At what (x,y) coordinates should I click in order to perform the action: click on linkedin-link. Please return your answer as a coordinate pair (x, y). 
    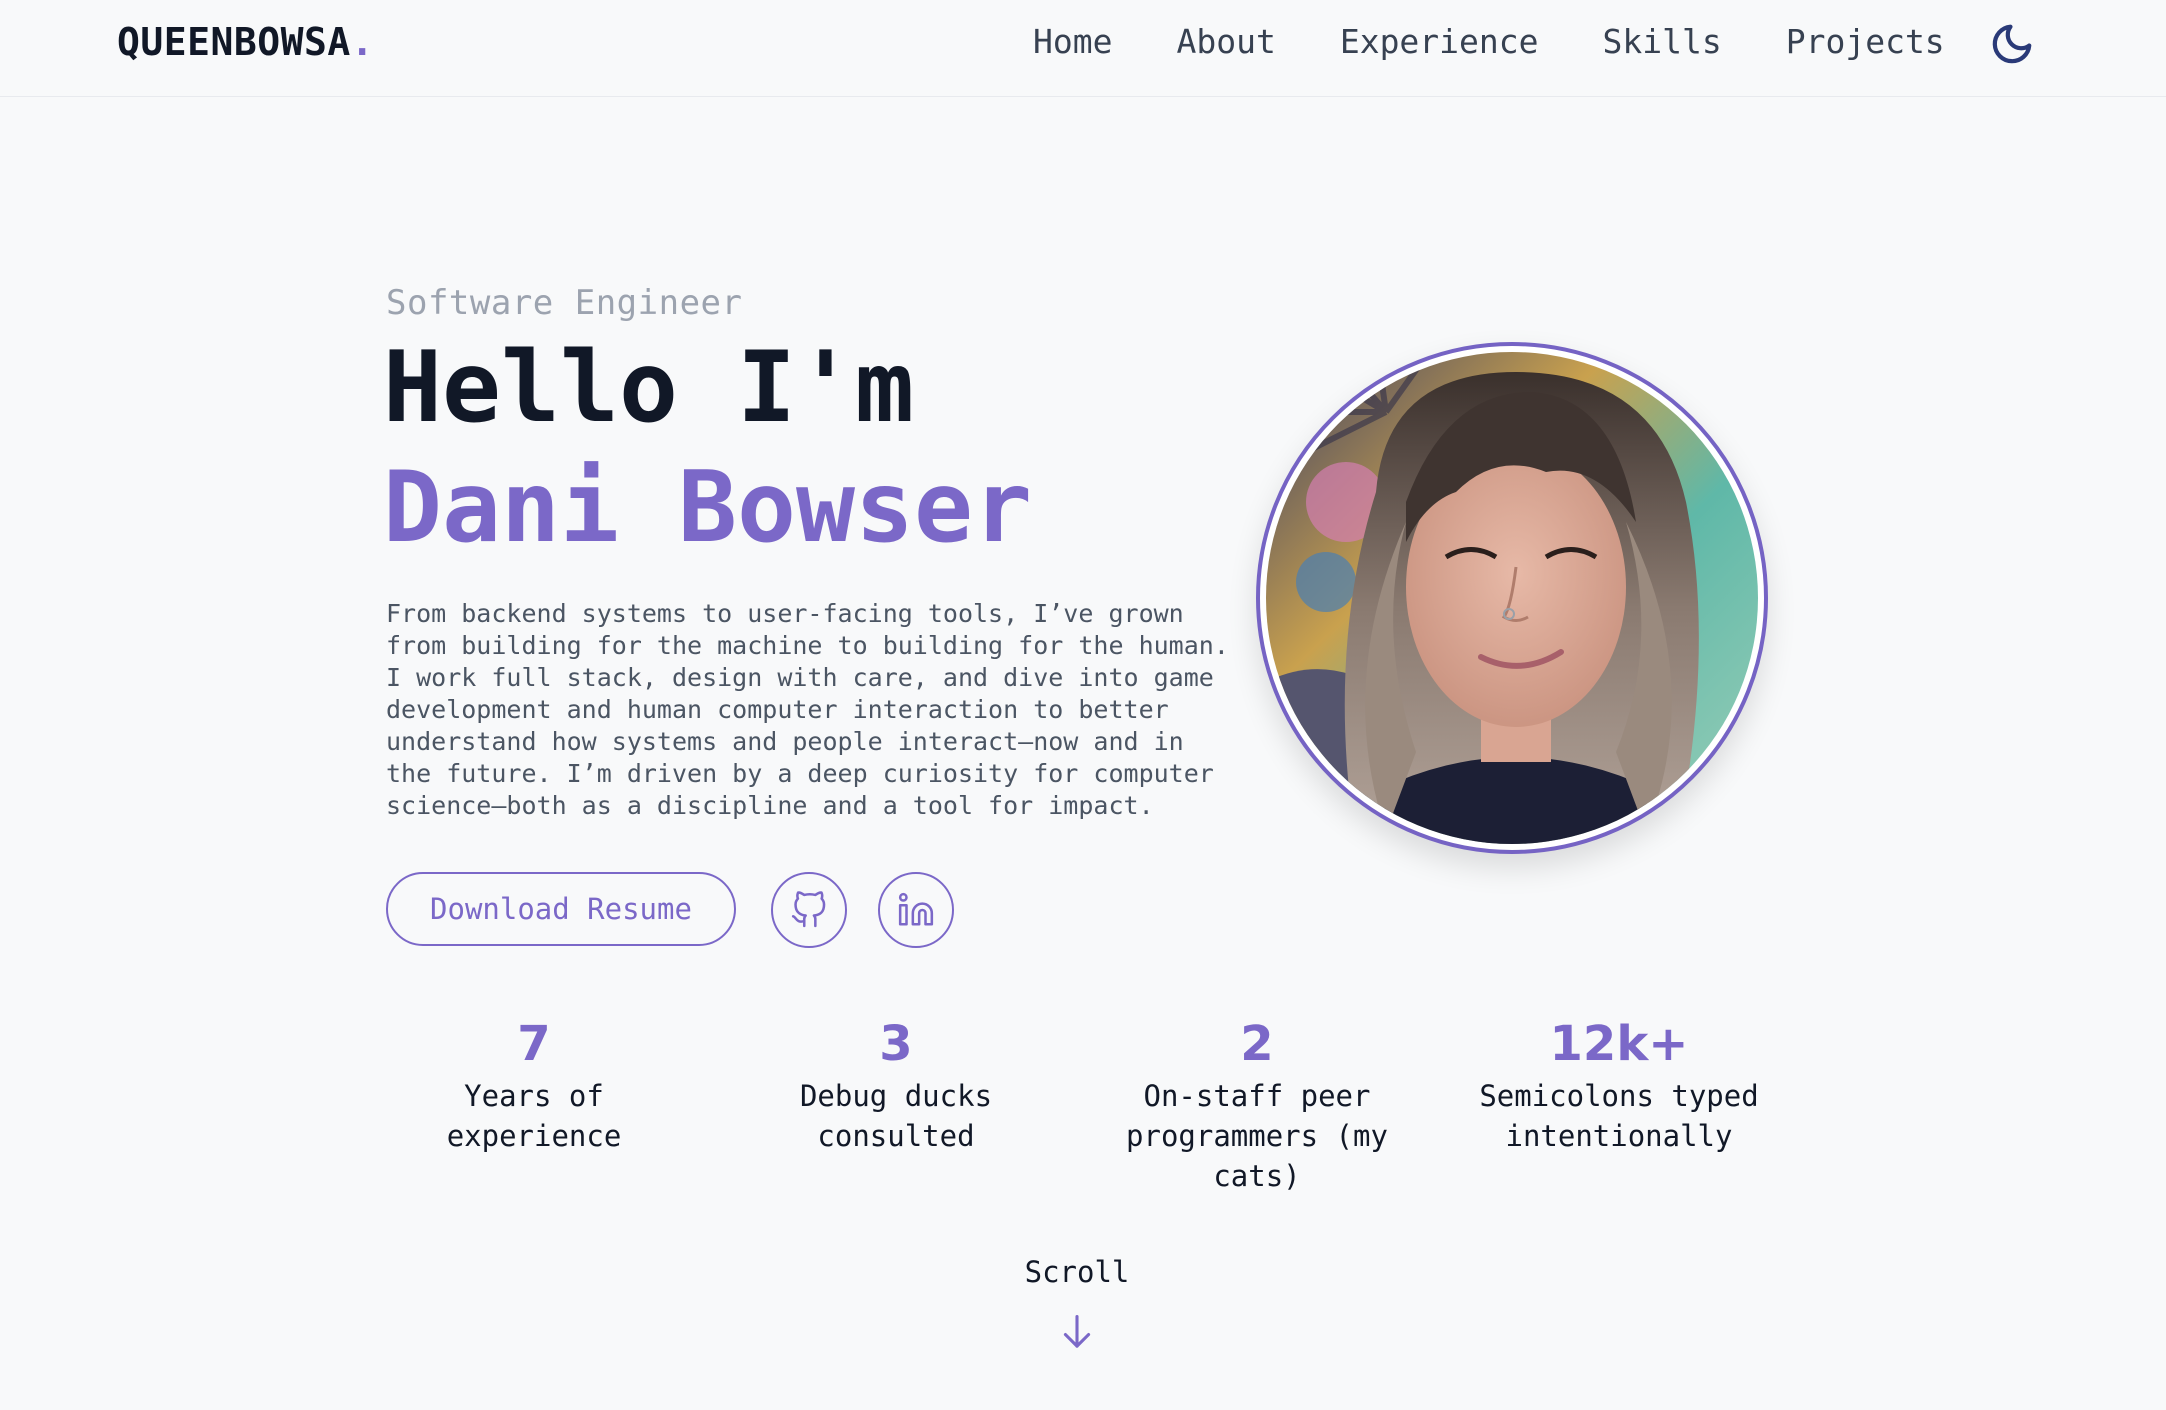
    Looking at the image, I should click on (916, 910).